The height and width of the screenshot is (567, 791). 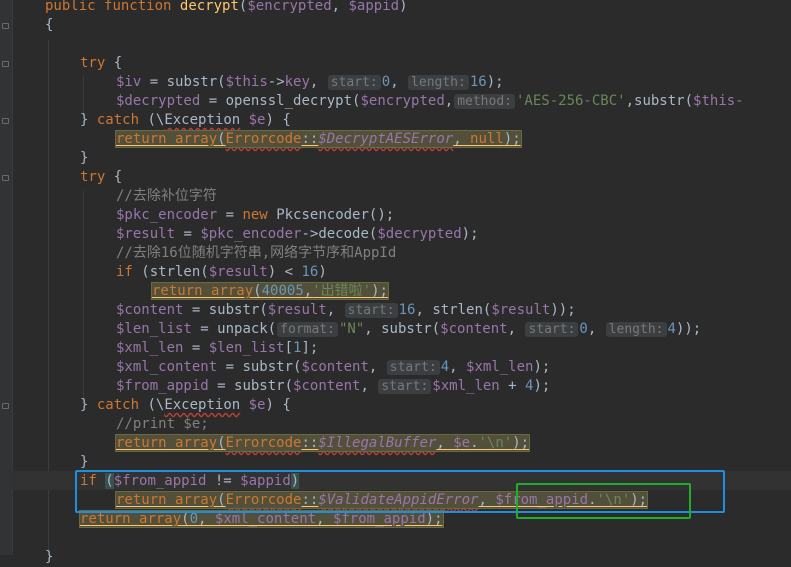 What do you see at coordinates (343, 234) in the screenshot?
I see `method-call: decode` at bounding box center [343, 234].